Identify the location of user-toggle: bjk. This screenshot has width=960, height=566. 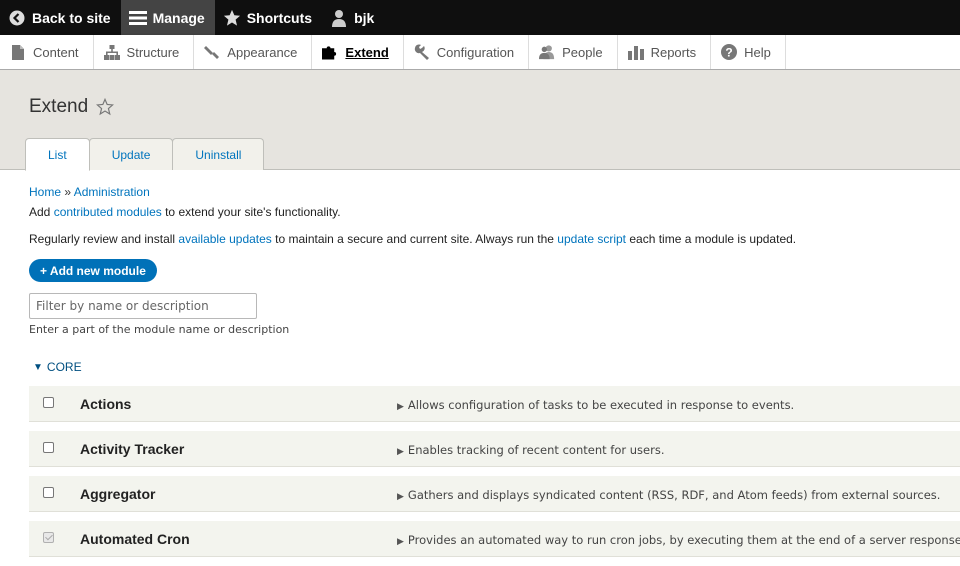
(353, 17).